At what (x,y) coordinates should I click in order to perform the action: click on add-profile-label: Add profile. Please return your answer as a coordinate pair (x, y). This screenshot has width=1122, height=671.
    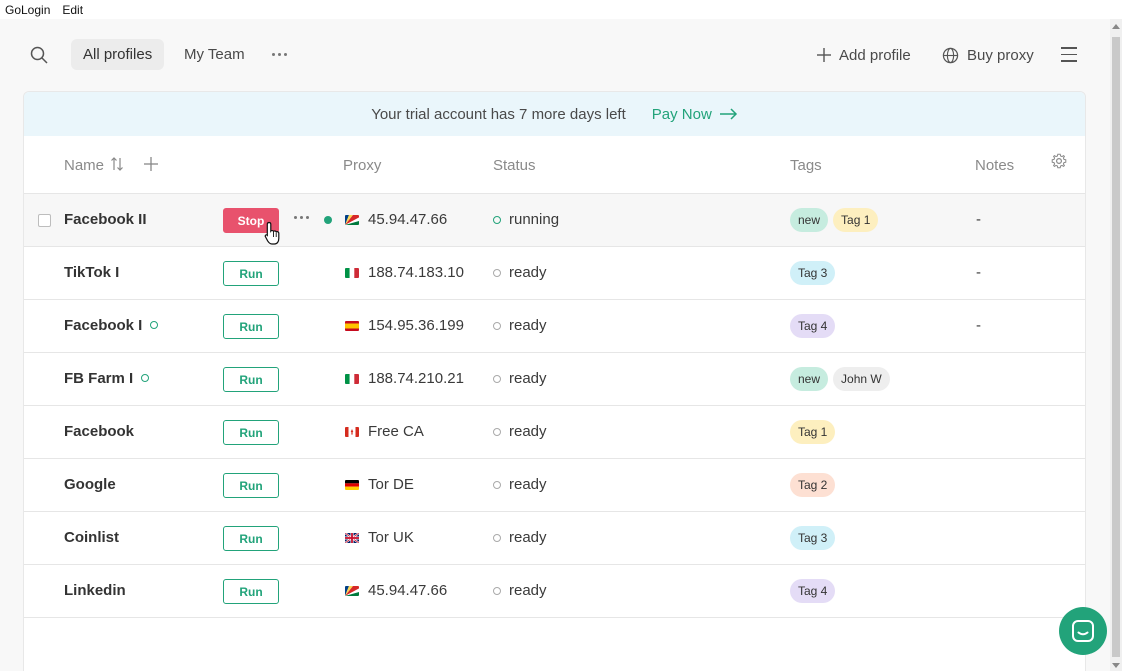
    Looking at the image, I should click on (875, 55).